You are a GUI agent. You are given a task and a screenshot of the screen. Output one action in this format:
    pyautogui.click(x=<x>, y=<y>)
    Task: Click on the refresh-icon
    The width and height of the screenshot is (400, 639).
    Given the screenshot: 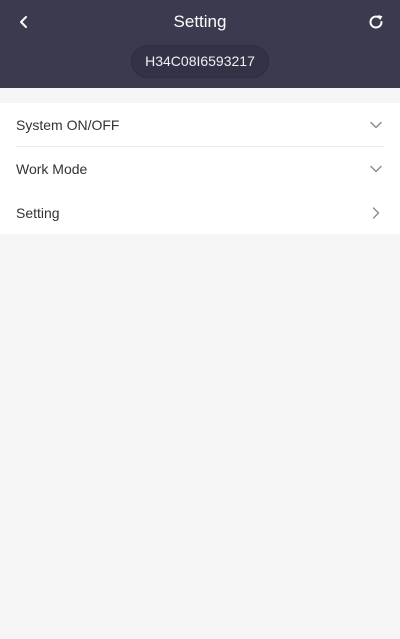 What is the action you would take?
    pyautogui.click(x=376, y=22)
    